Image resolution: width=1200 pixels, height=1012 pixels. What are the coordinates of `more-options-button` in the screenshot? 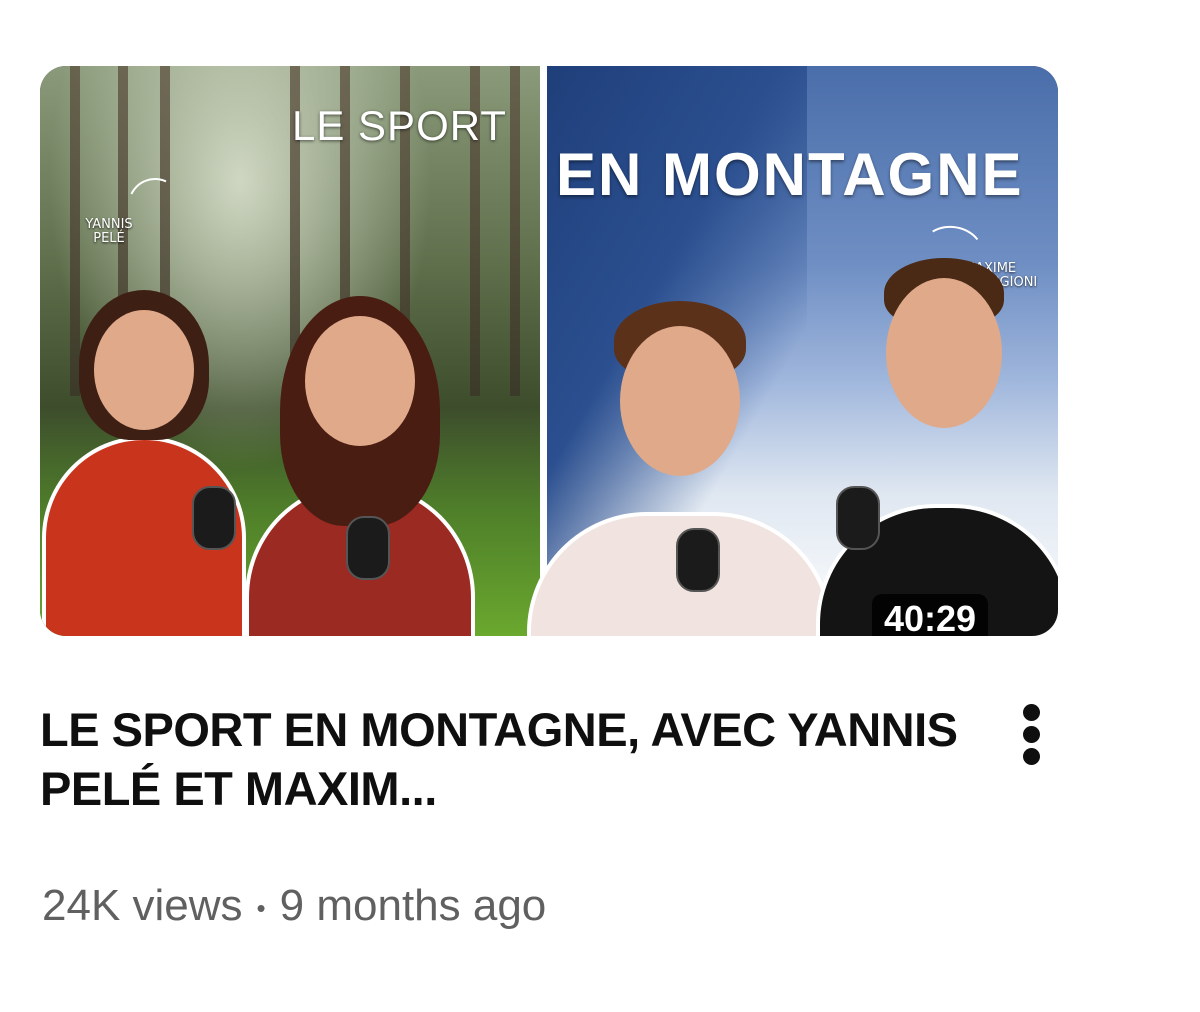 It's located at (1032, 735).